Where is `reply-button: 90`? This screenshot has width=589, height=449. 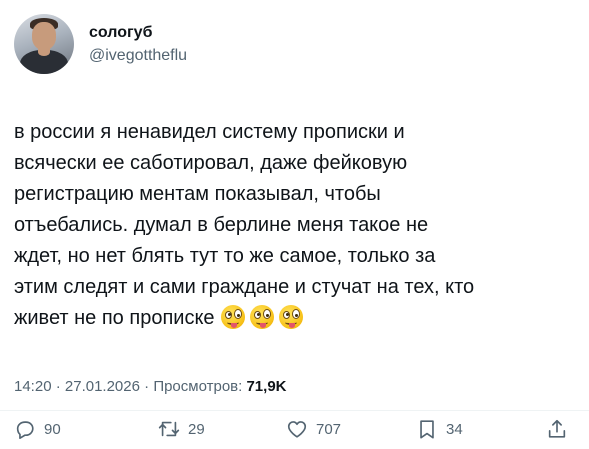
reply-button: 90 is located at coordinates (37, 429).